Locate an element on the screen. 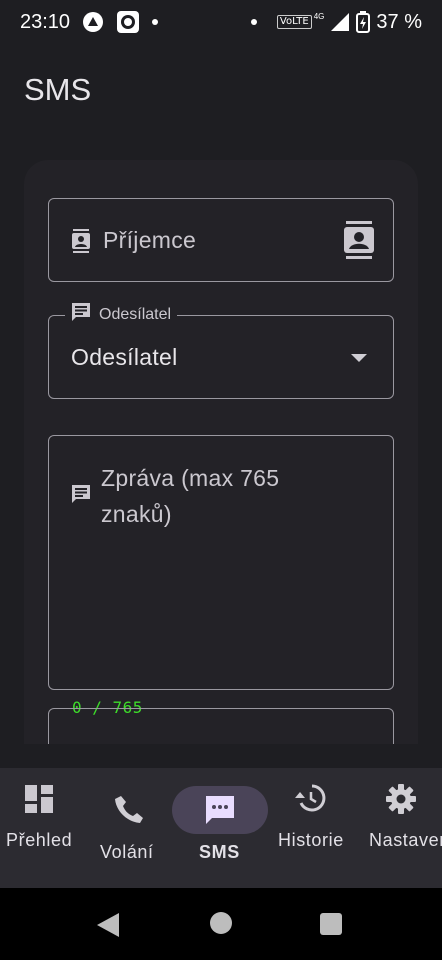  nav-item-settings: Nastavení is located at coordinates (404, 828).